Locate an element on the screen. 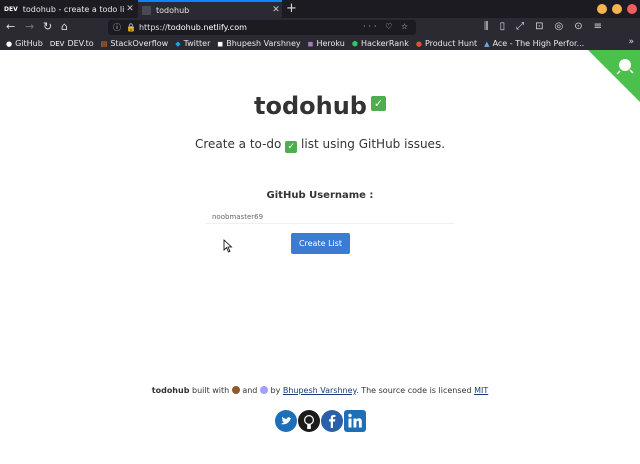 The image size is (640, 464). subtitle-text-after: list using GitHub issues. is located at coordinates (373, 144).